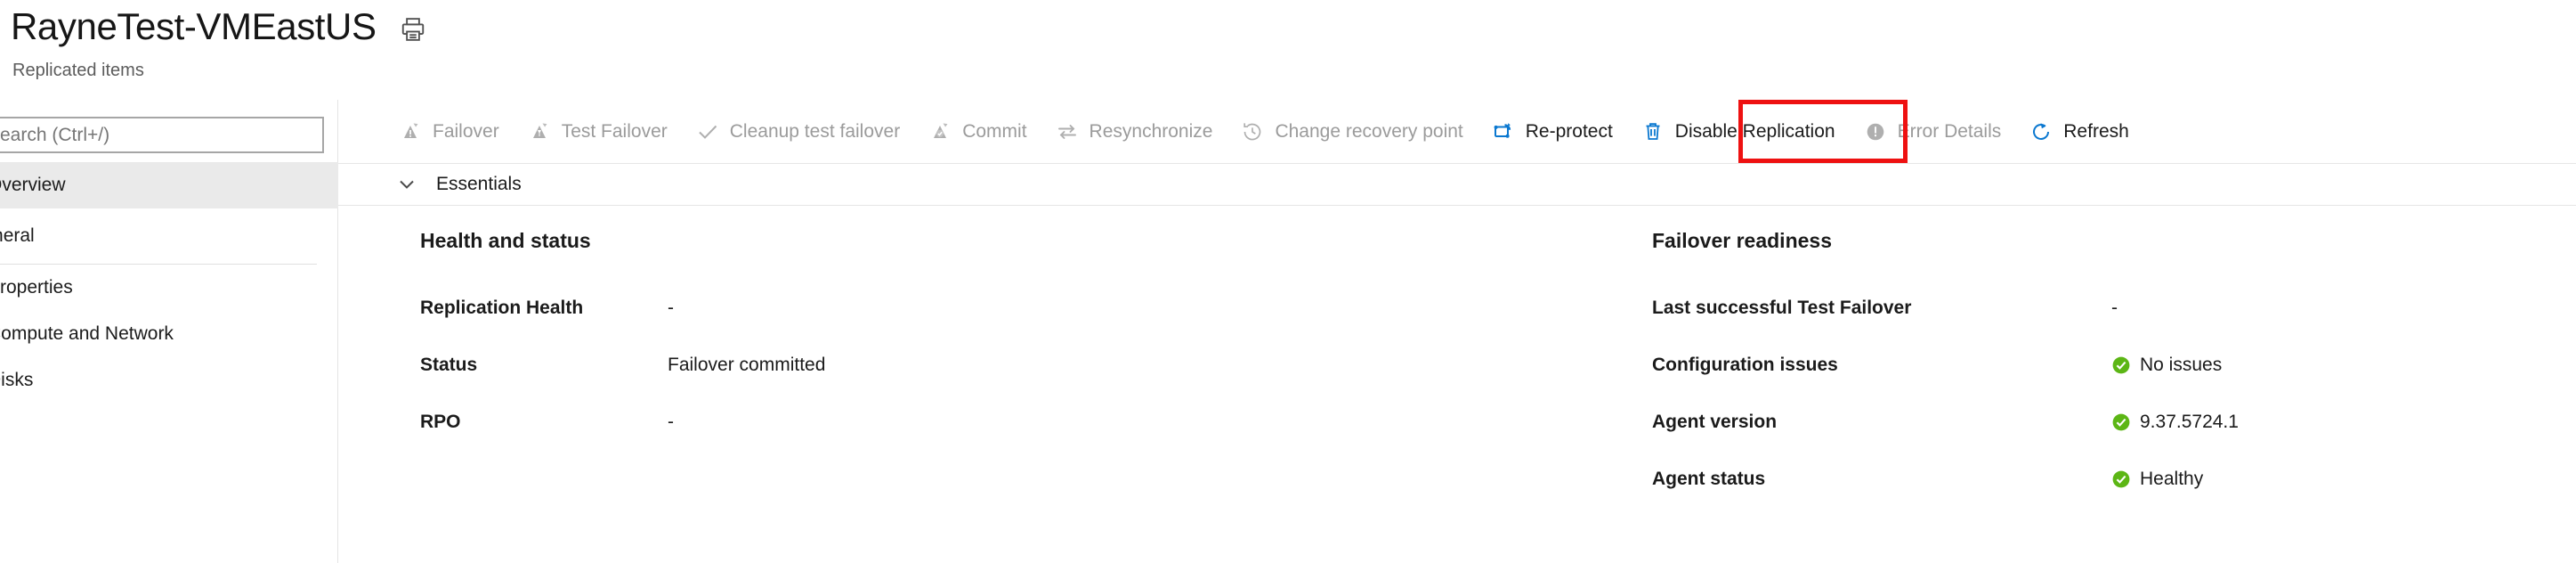 This screenshot has height=563, width=2576. Describe the element at coordinates (37, 287) in the screenshot. I see `sidebar-item-label: Properties` at that location.